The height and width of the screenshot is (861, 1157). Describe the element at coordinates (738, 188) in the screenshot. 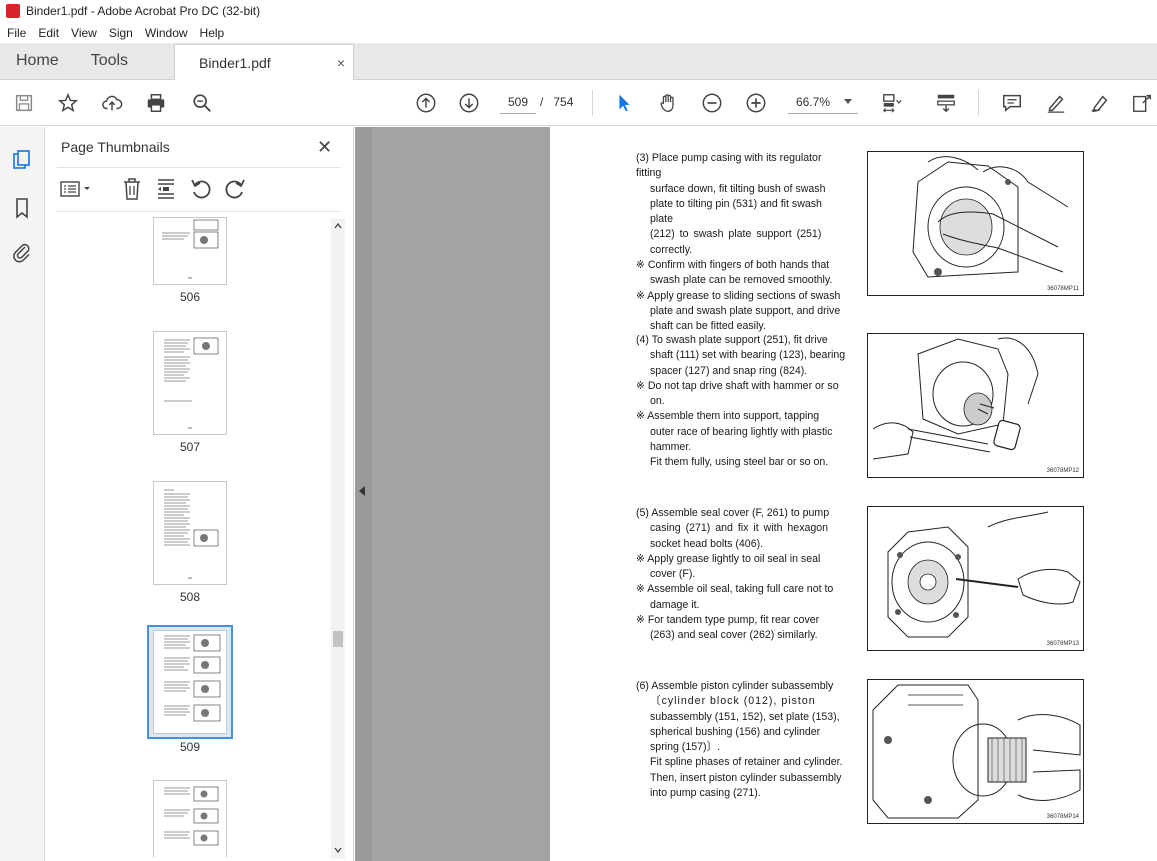

I see `text-line: surface down, fit tilting bush of swash` at that location.